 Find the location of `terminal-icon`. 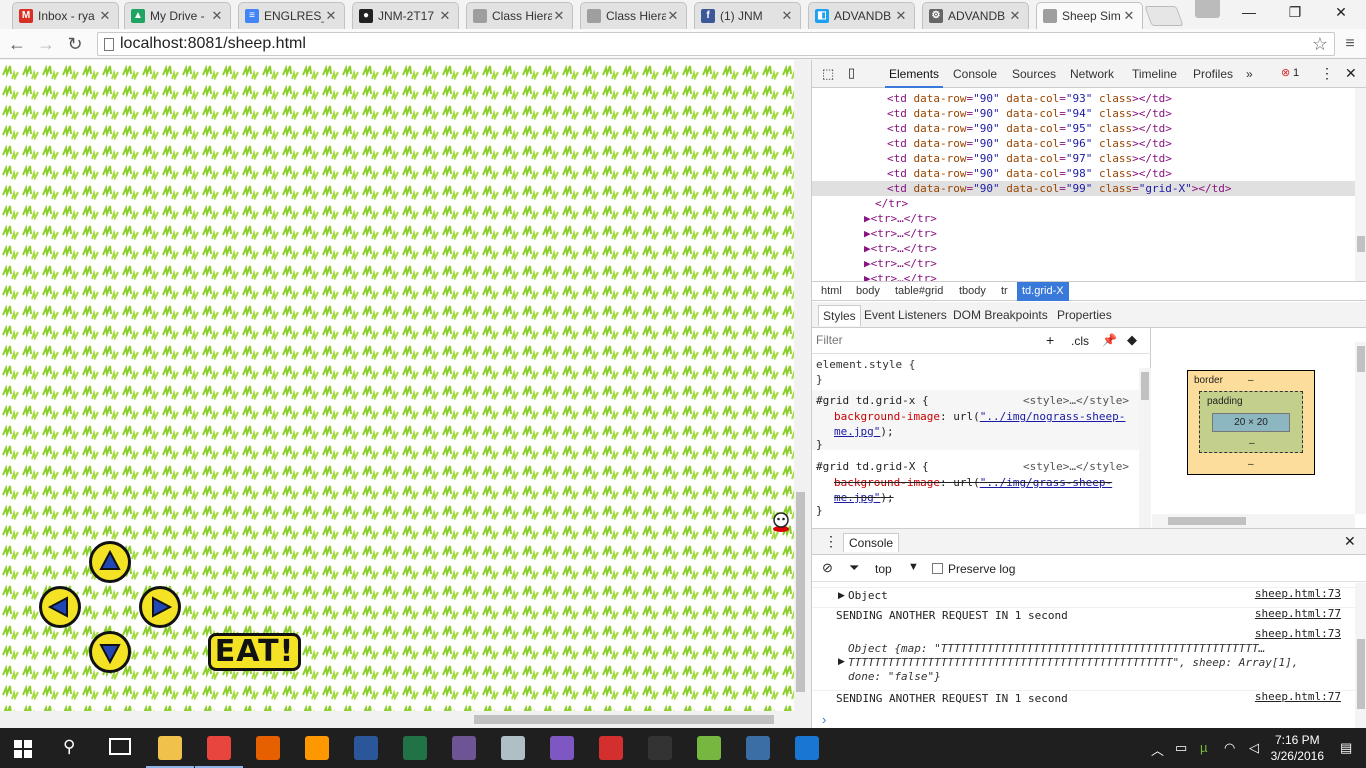

terminal-icon is located at coordinates (660, 748).